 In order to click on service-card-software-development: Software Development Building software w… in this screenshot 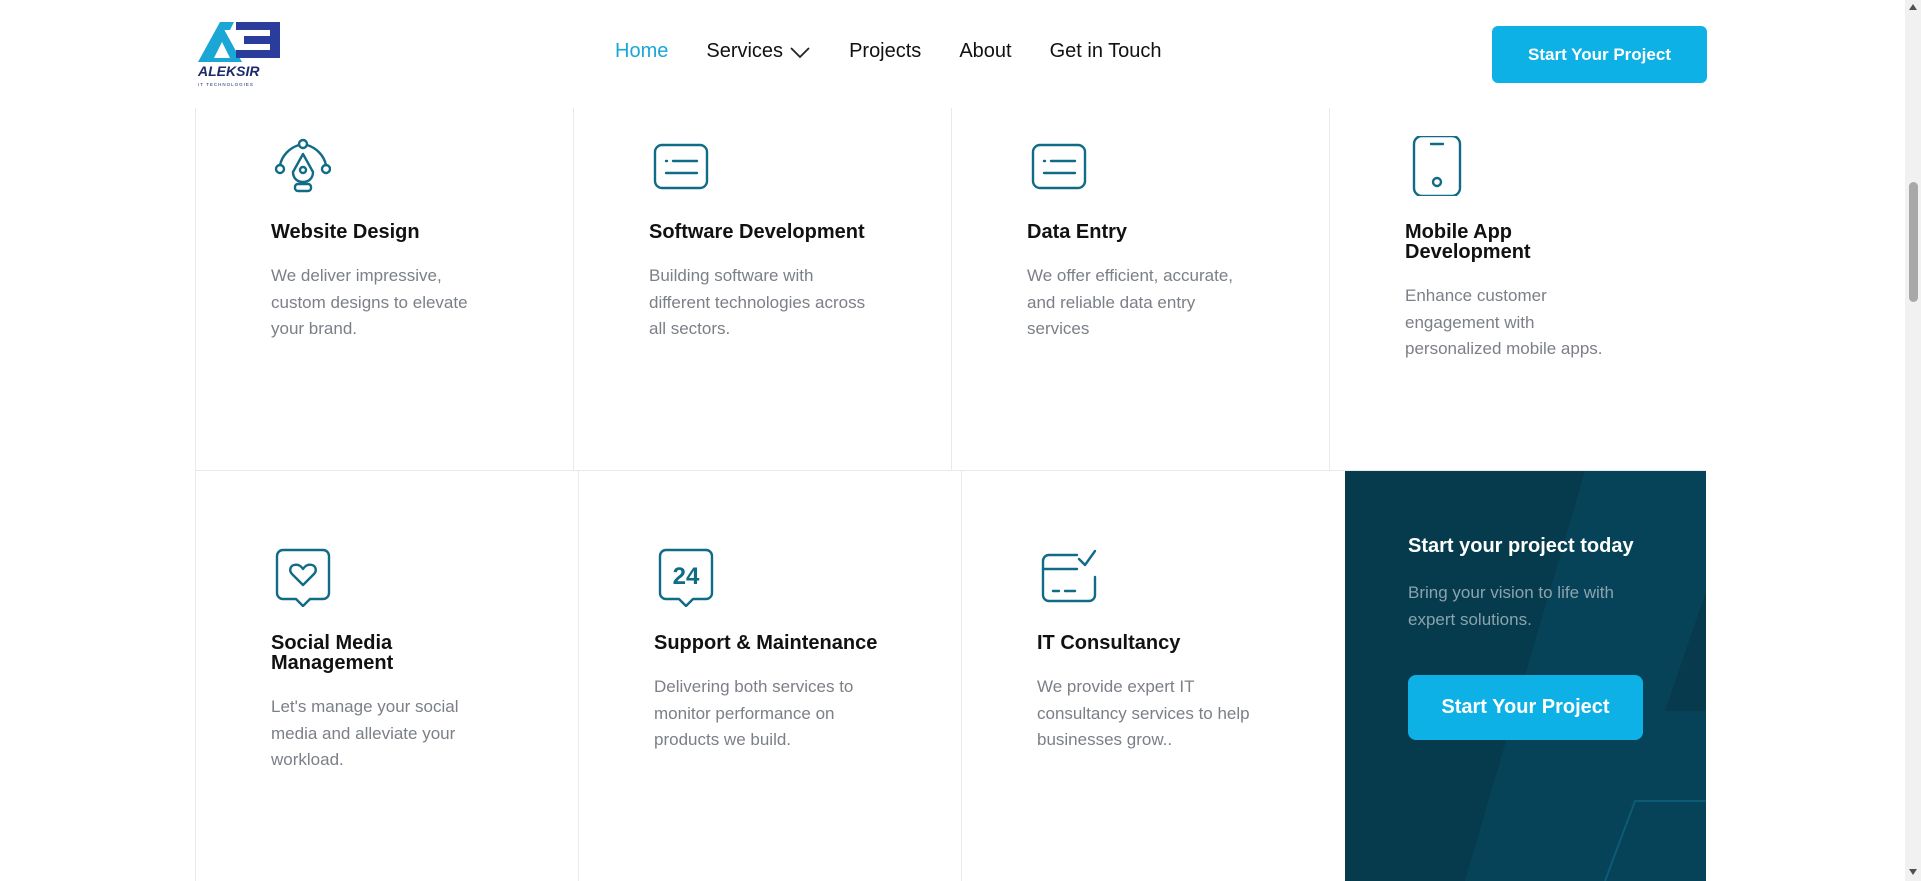, I will do `click(769, 239)`.